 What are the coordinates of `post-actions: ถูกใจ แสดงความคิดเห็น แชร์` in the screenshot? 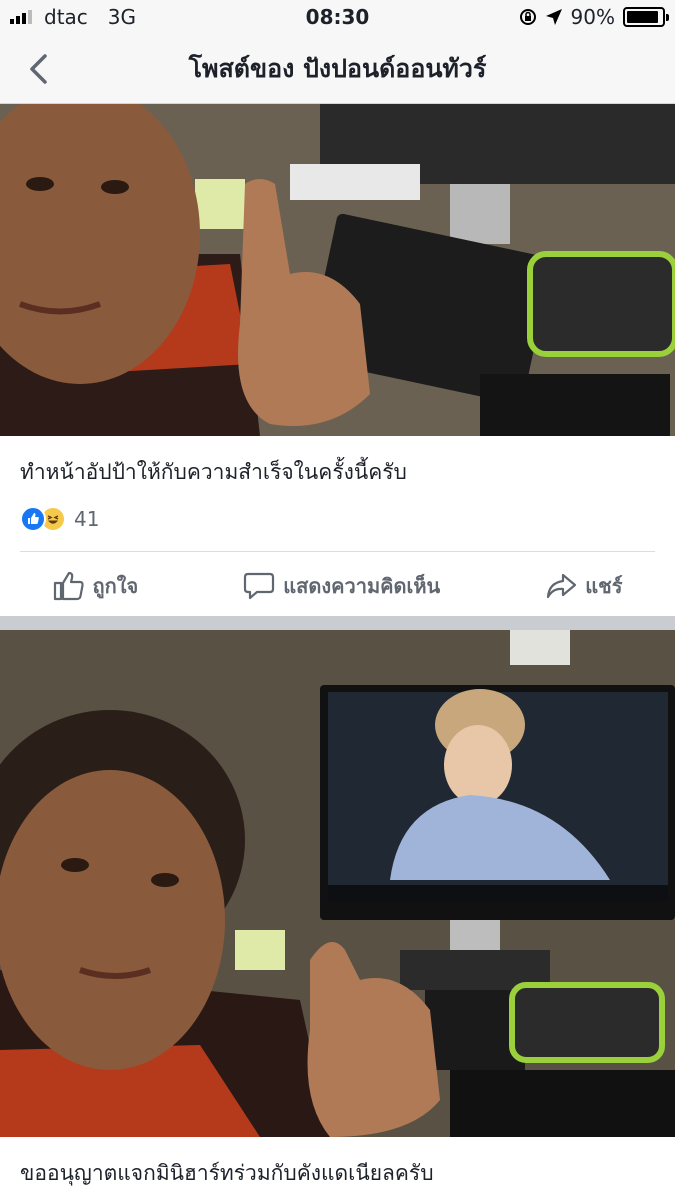 It's located at (337, 586).